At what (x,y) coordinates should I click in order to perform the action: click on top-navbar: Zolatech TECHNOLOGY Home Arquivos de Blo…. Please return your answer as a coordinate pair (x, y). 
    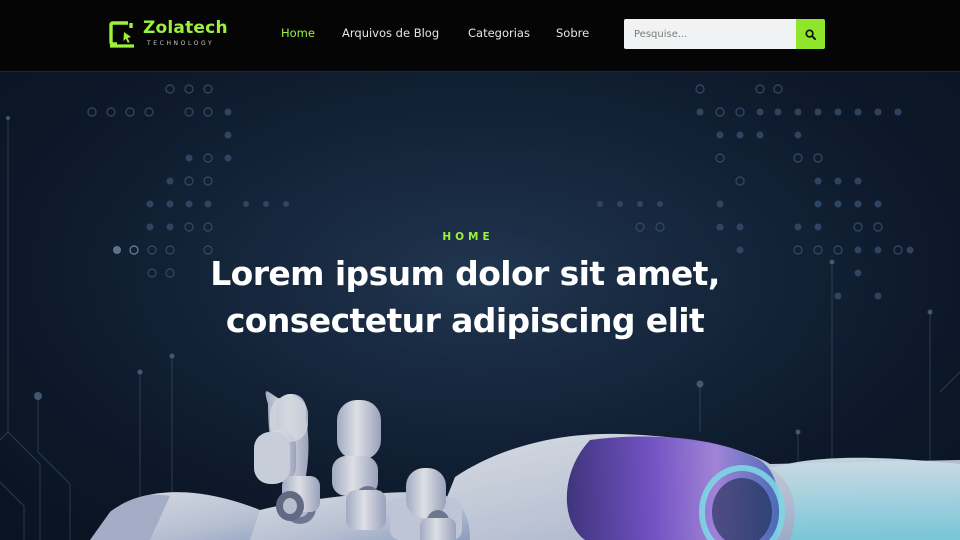
    Looking at the image, I should click on (480, 36).